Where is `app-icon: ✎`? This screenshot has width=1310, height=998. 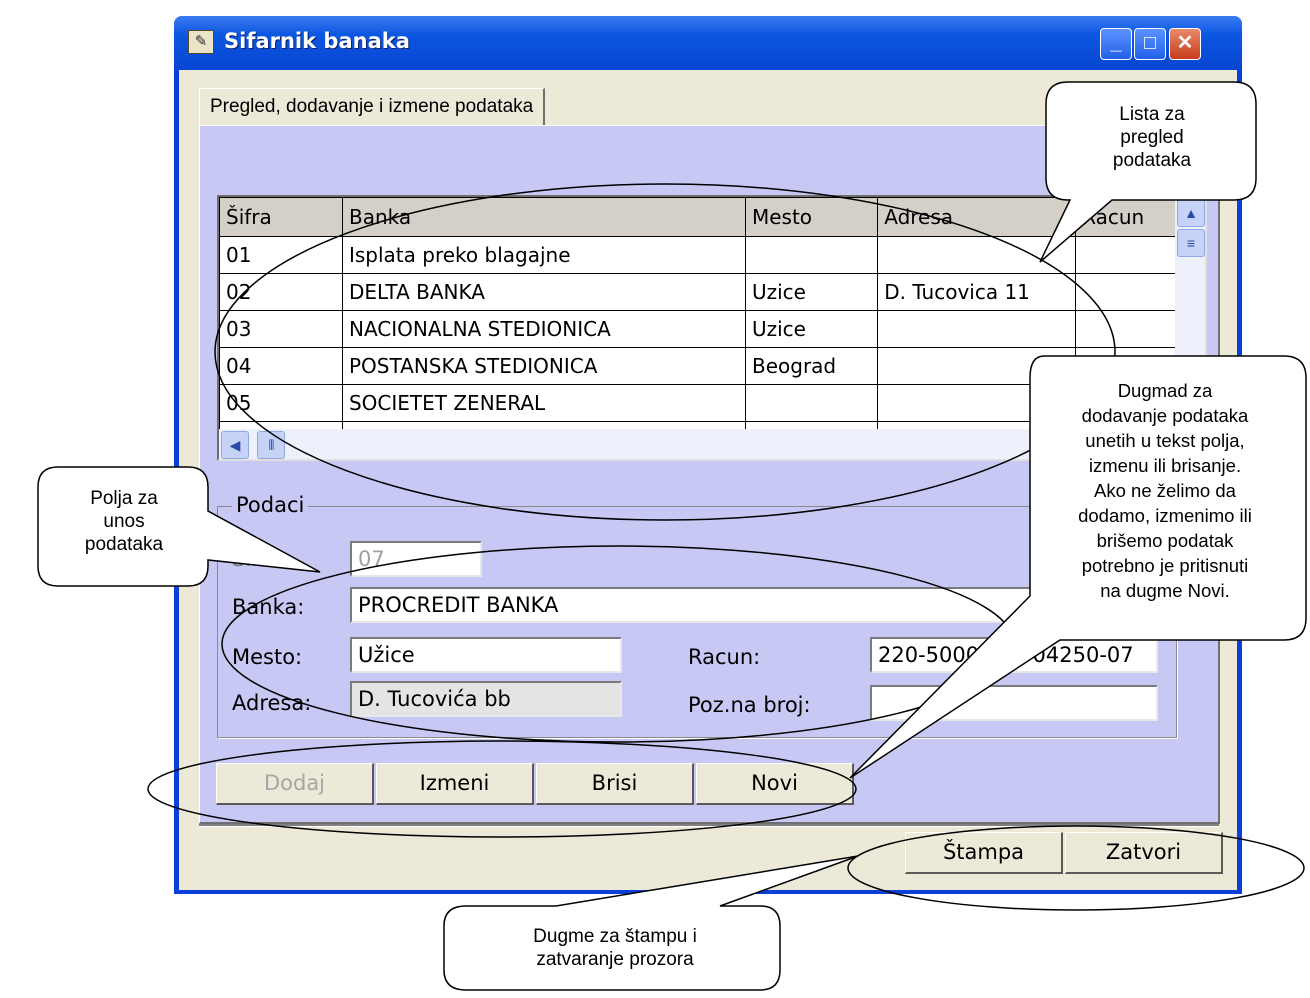
app-icon: ✎ is located at coordinates (201, 42).